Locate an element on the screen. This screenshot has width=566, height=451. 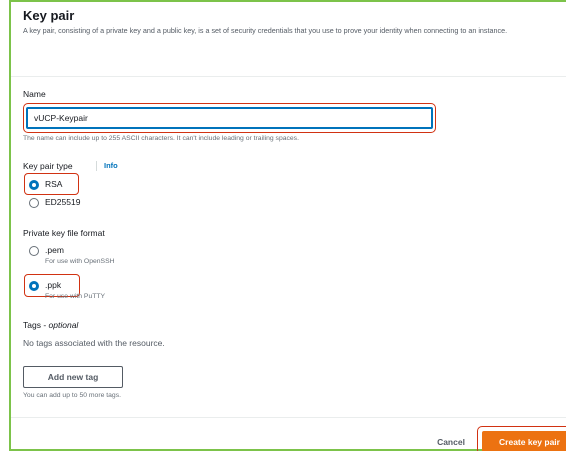
tags-empty-text: No tags associated with the resource. is located at coordinates (94, 343).